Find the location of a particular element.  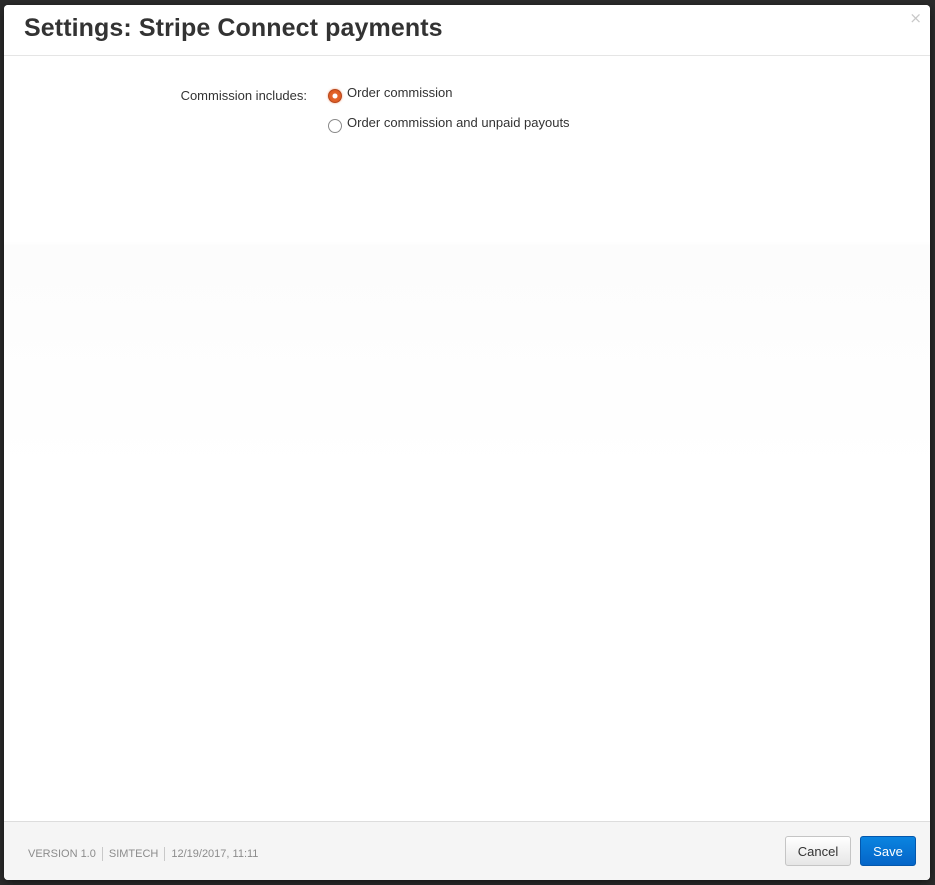

version-text: VERSION 1.0 is located at coordinates (62, 854).